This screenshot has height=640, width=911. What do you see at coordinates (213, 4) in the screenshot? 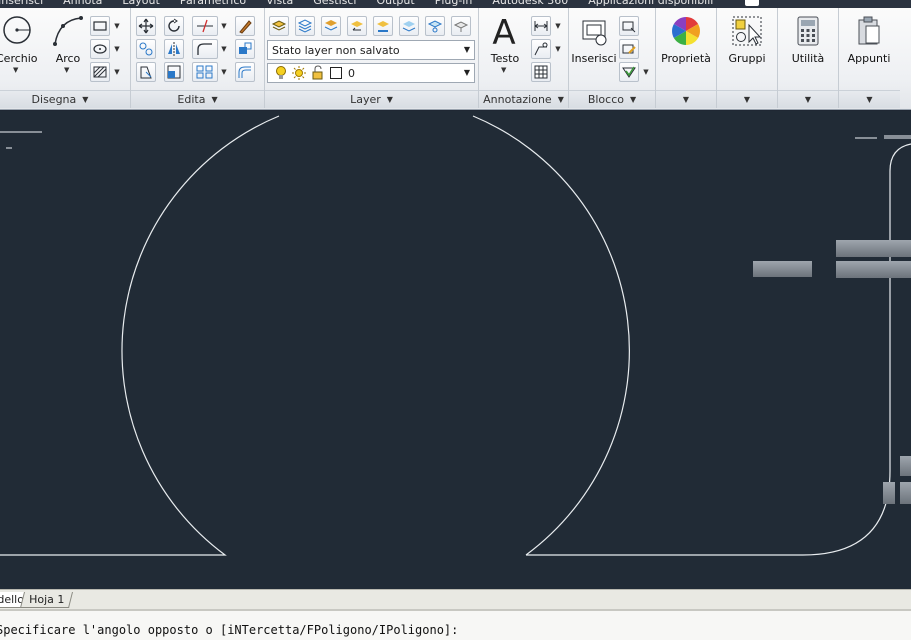
I see `tab-parametrico: Parametrico` at bounding box center [213, 4].